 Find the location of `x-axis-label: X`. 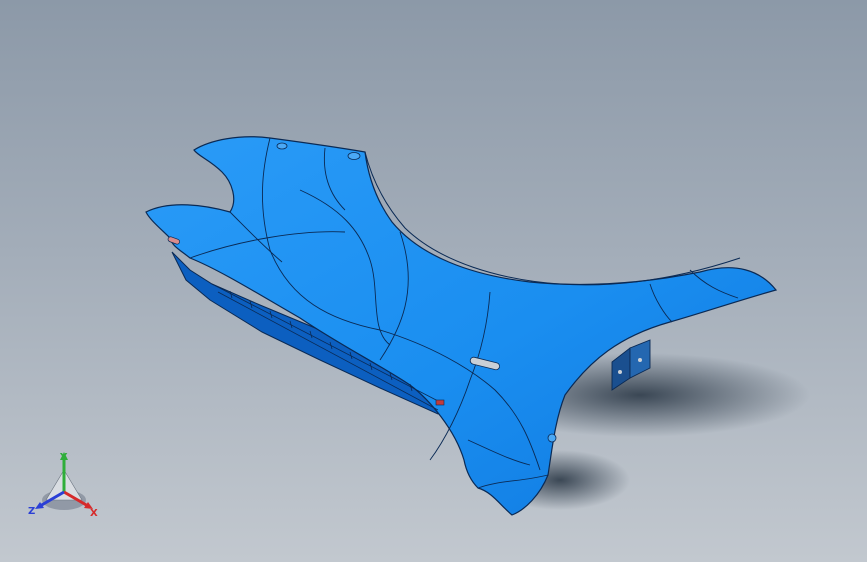

x-axis-label: X is located at coordinates (94, 513).